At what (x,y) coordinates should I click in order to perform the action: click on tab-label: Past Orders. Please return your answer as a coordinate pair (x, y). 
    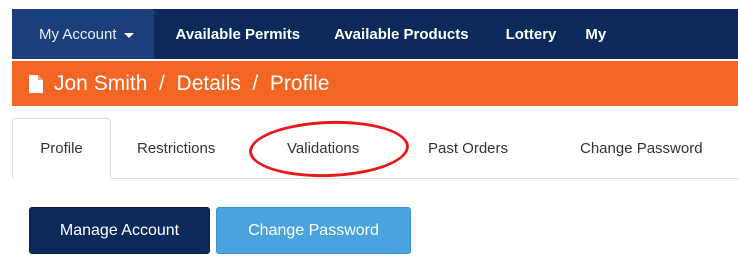
    Looking at the image, I should click on (468, 148).